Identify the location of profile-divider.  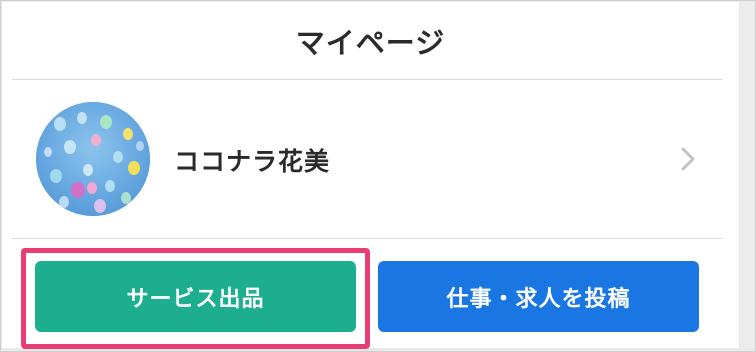
(367, 238).